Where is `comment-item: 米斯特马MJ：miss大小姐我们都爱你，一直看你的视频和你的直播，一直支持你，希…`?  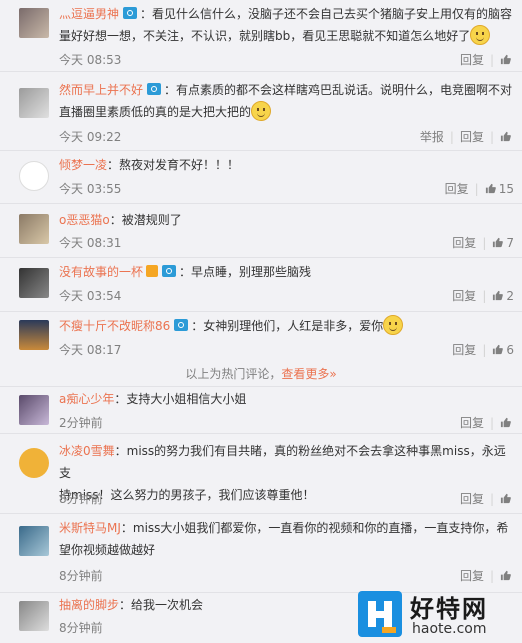 comment-item: 米斯特马MJ：miss大小姐我们都爱你，一直看你的视频和你的直播，一直支持你，希… is located at coordinates (261, 553).